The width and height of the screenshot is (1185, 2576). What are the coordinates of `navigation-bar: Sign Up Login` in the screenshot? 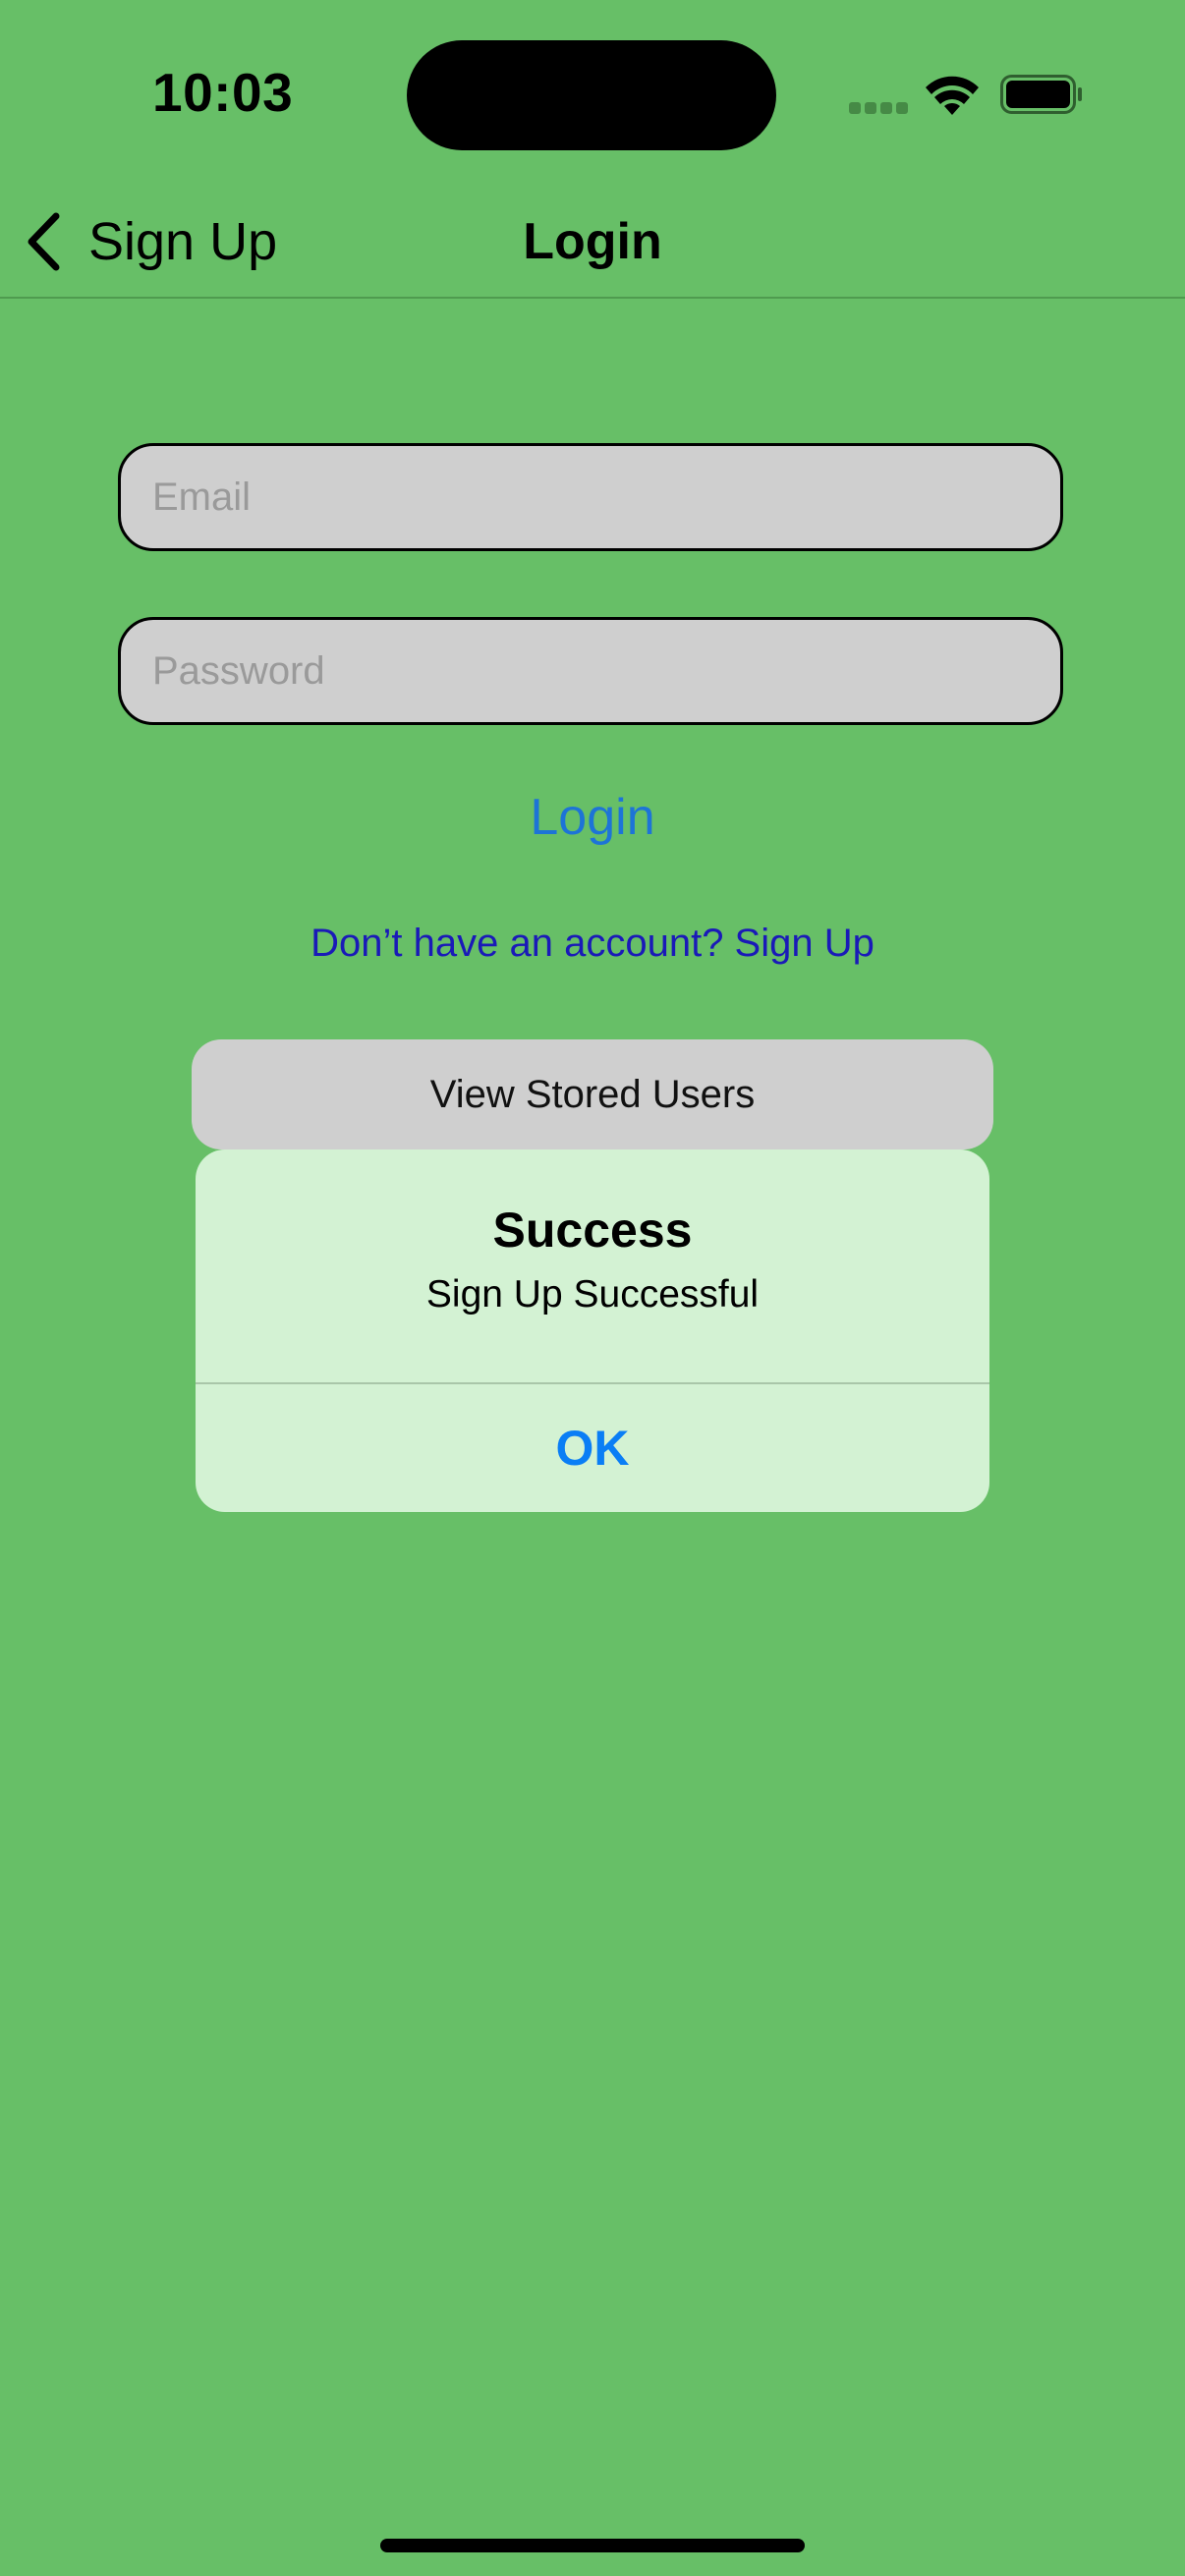 It's located at (592, 243).